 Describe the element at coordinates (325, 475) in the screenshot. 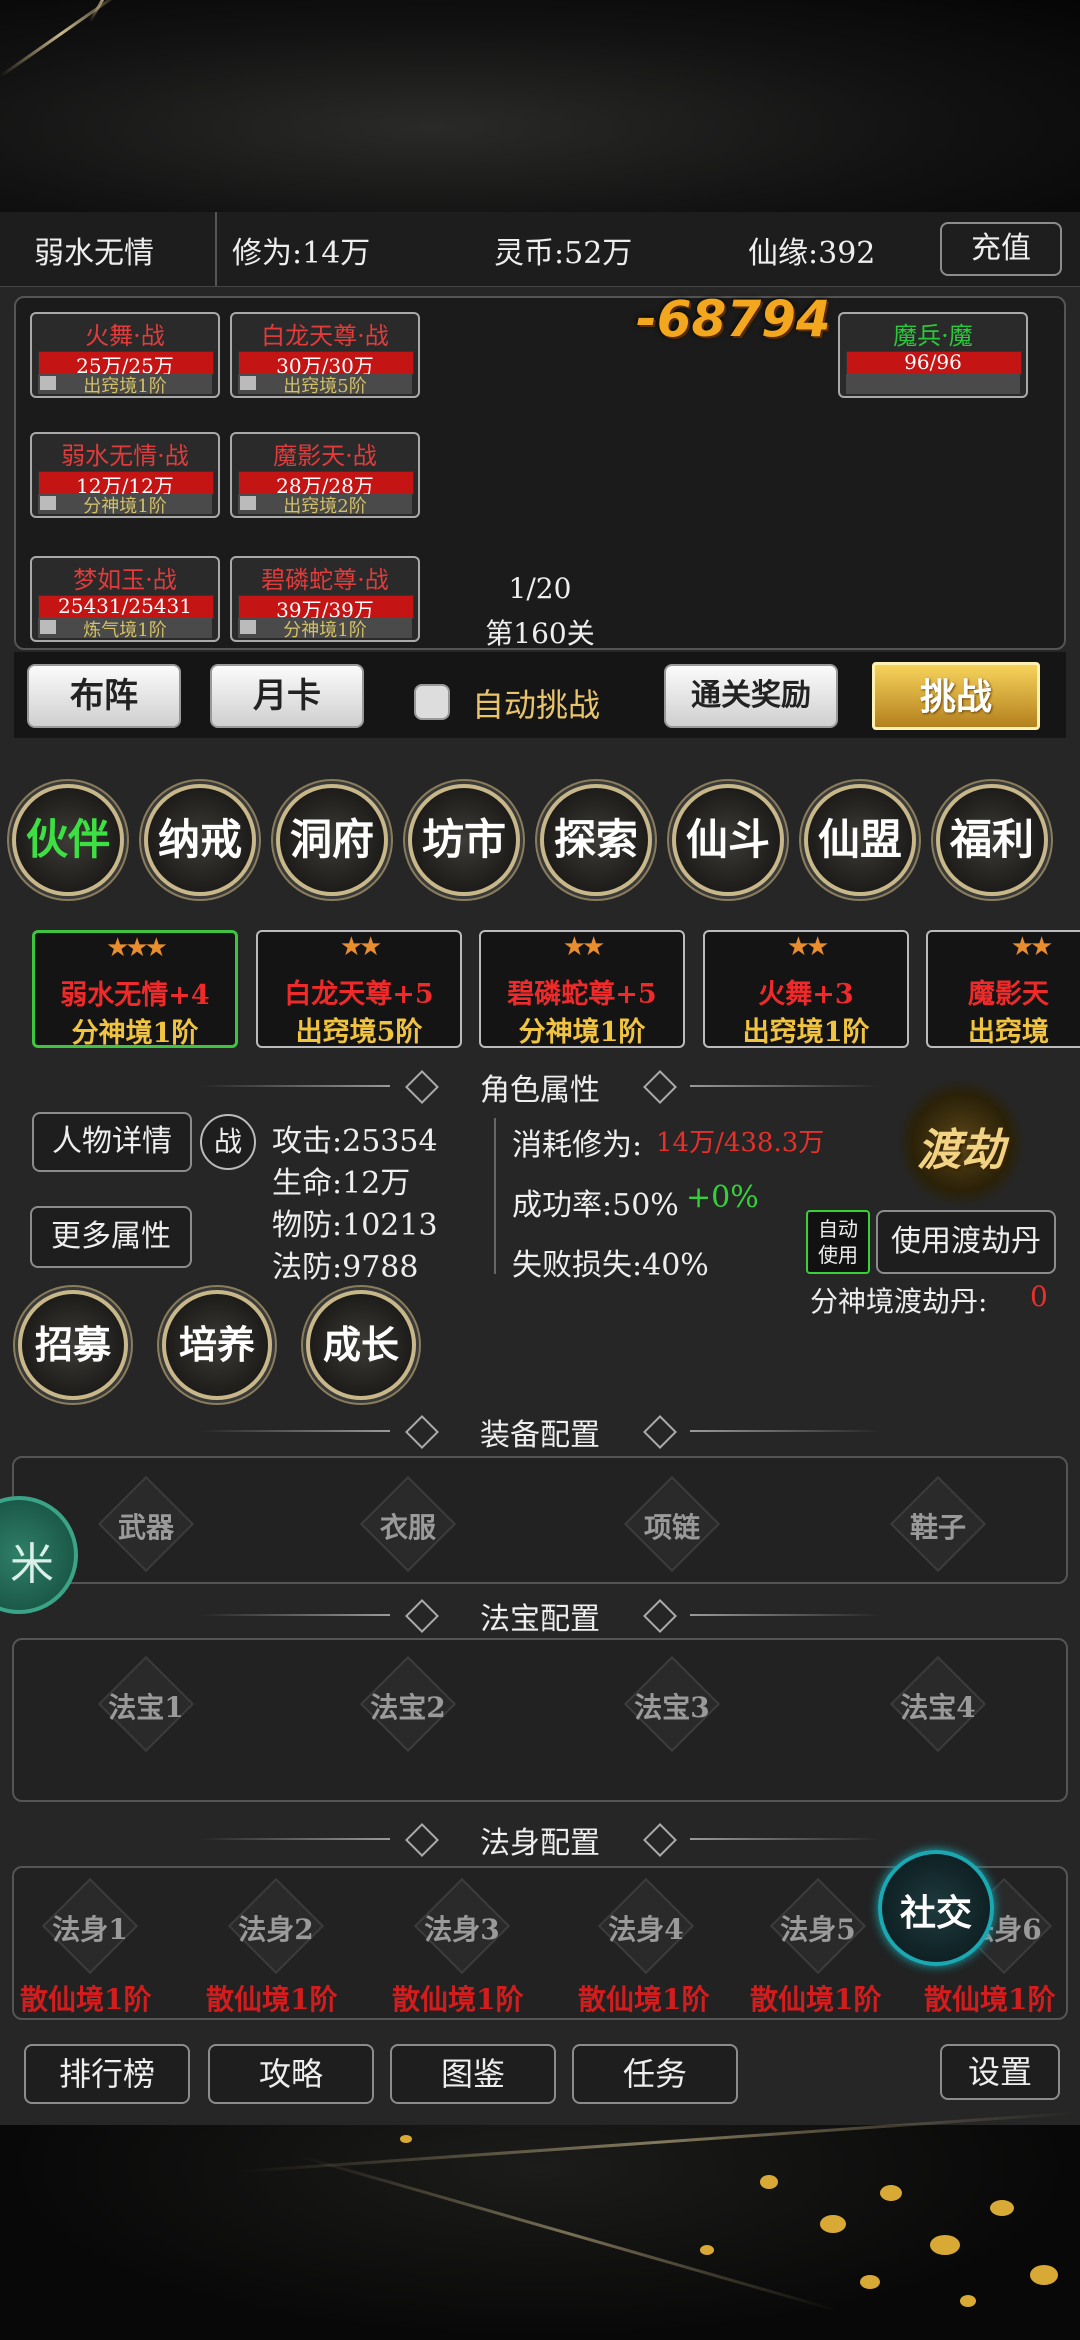

I see `ally-card: 魔影天·战 28万/28万 出窍境2阶` at that location.